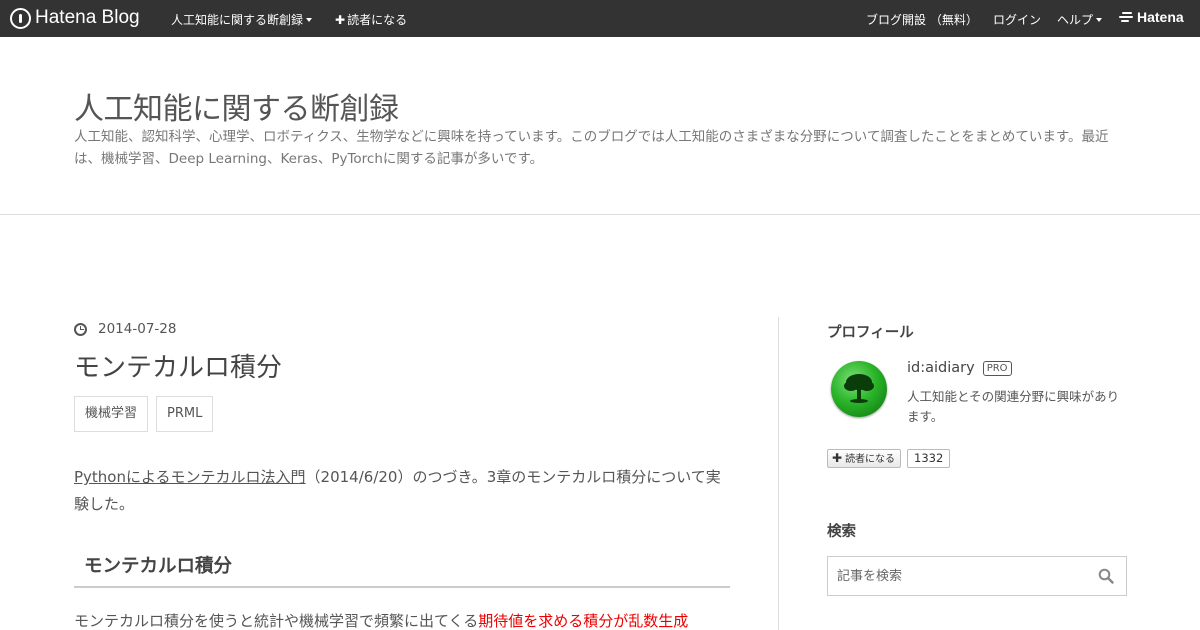 This screenshot has width=1200, height=630. What do you see at coordinates (841, 532) in the screenshot?
I see `search-heading: 検索` at bounding box center [841, 532].